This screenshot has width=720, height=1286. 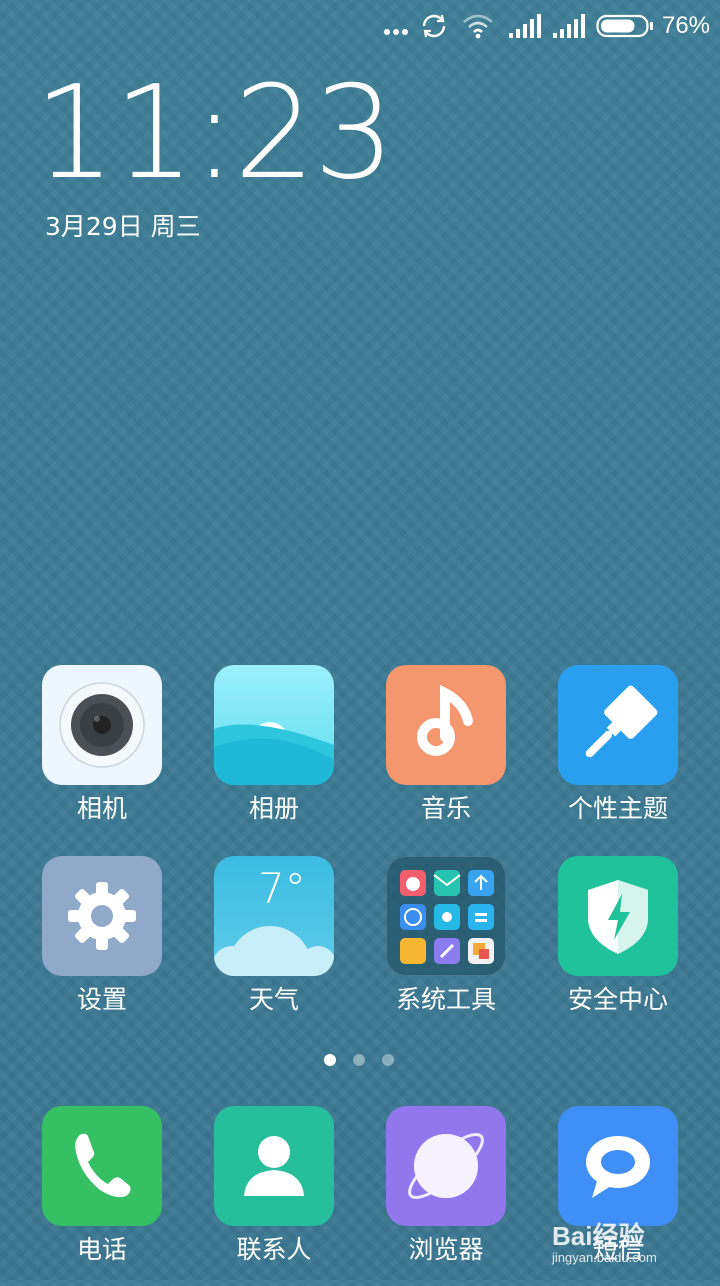 I want to click on app-label: 安全中心, so click(x=617, y=999).